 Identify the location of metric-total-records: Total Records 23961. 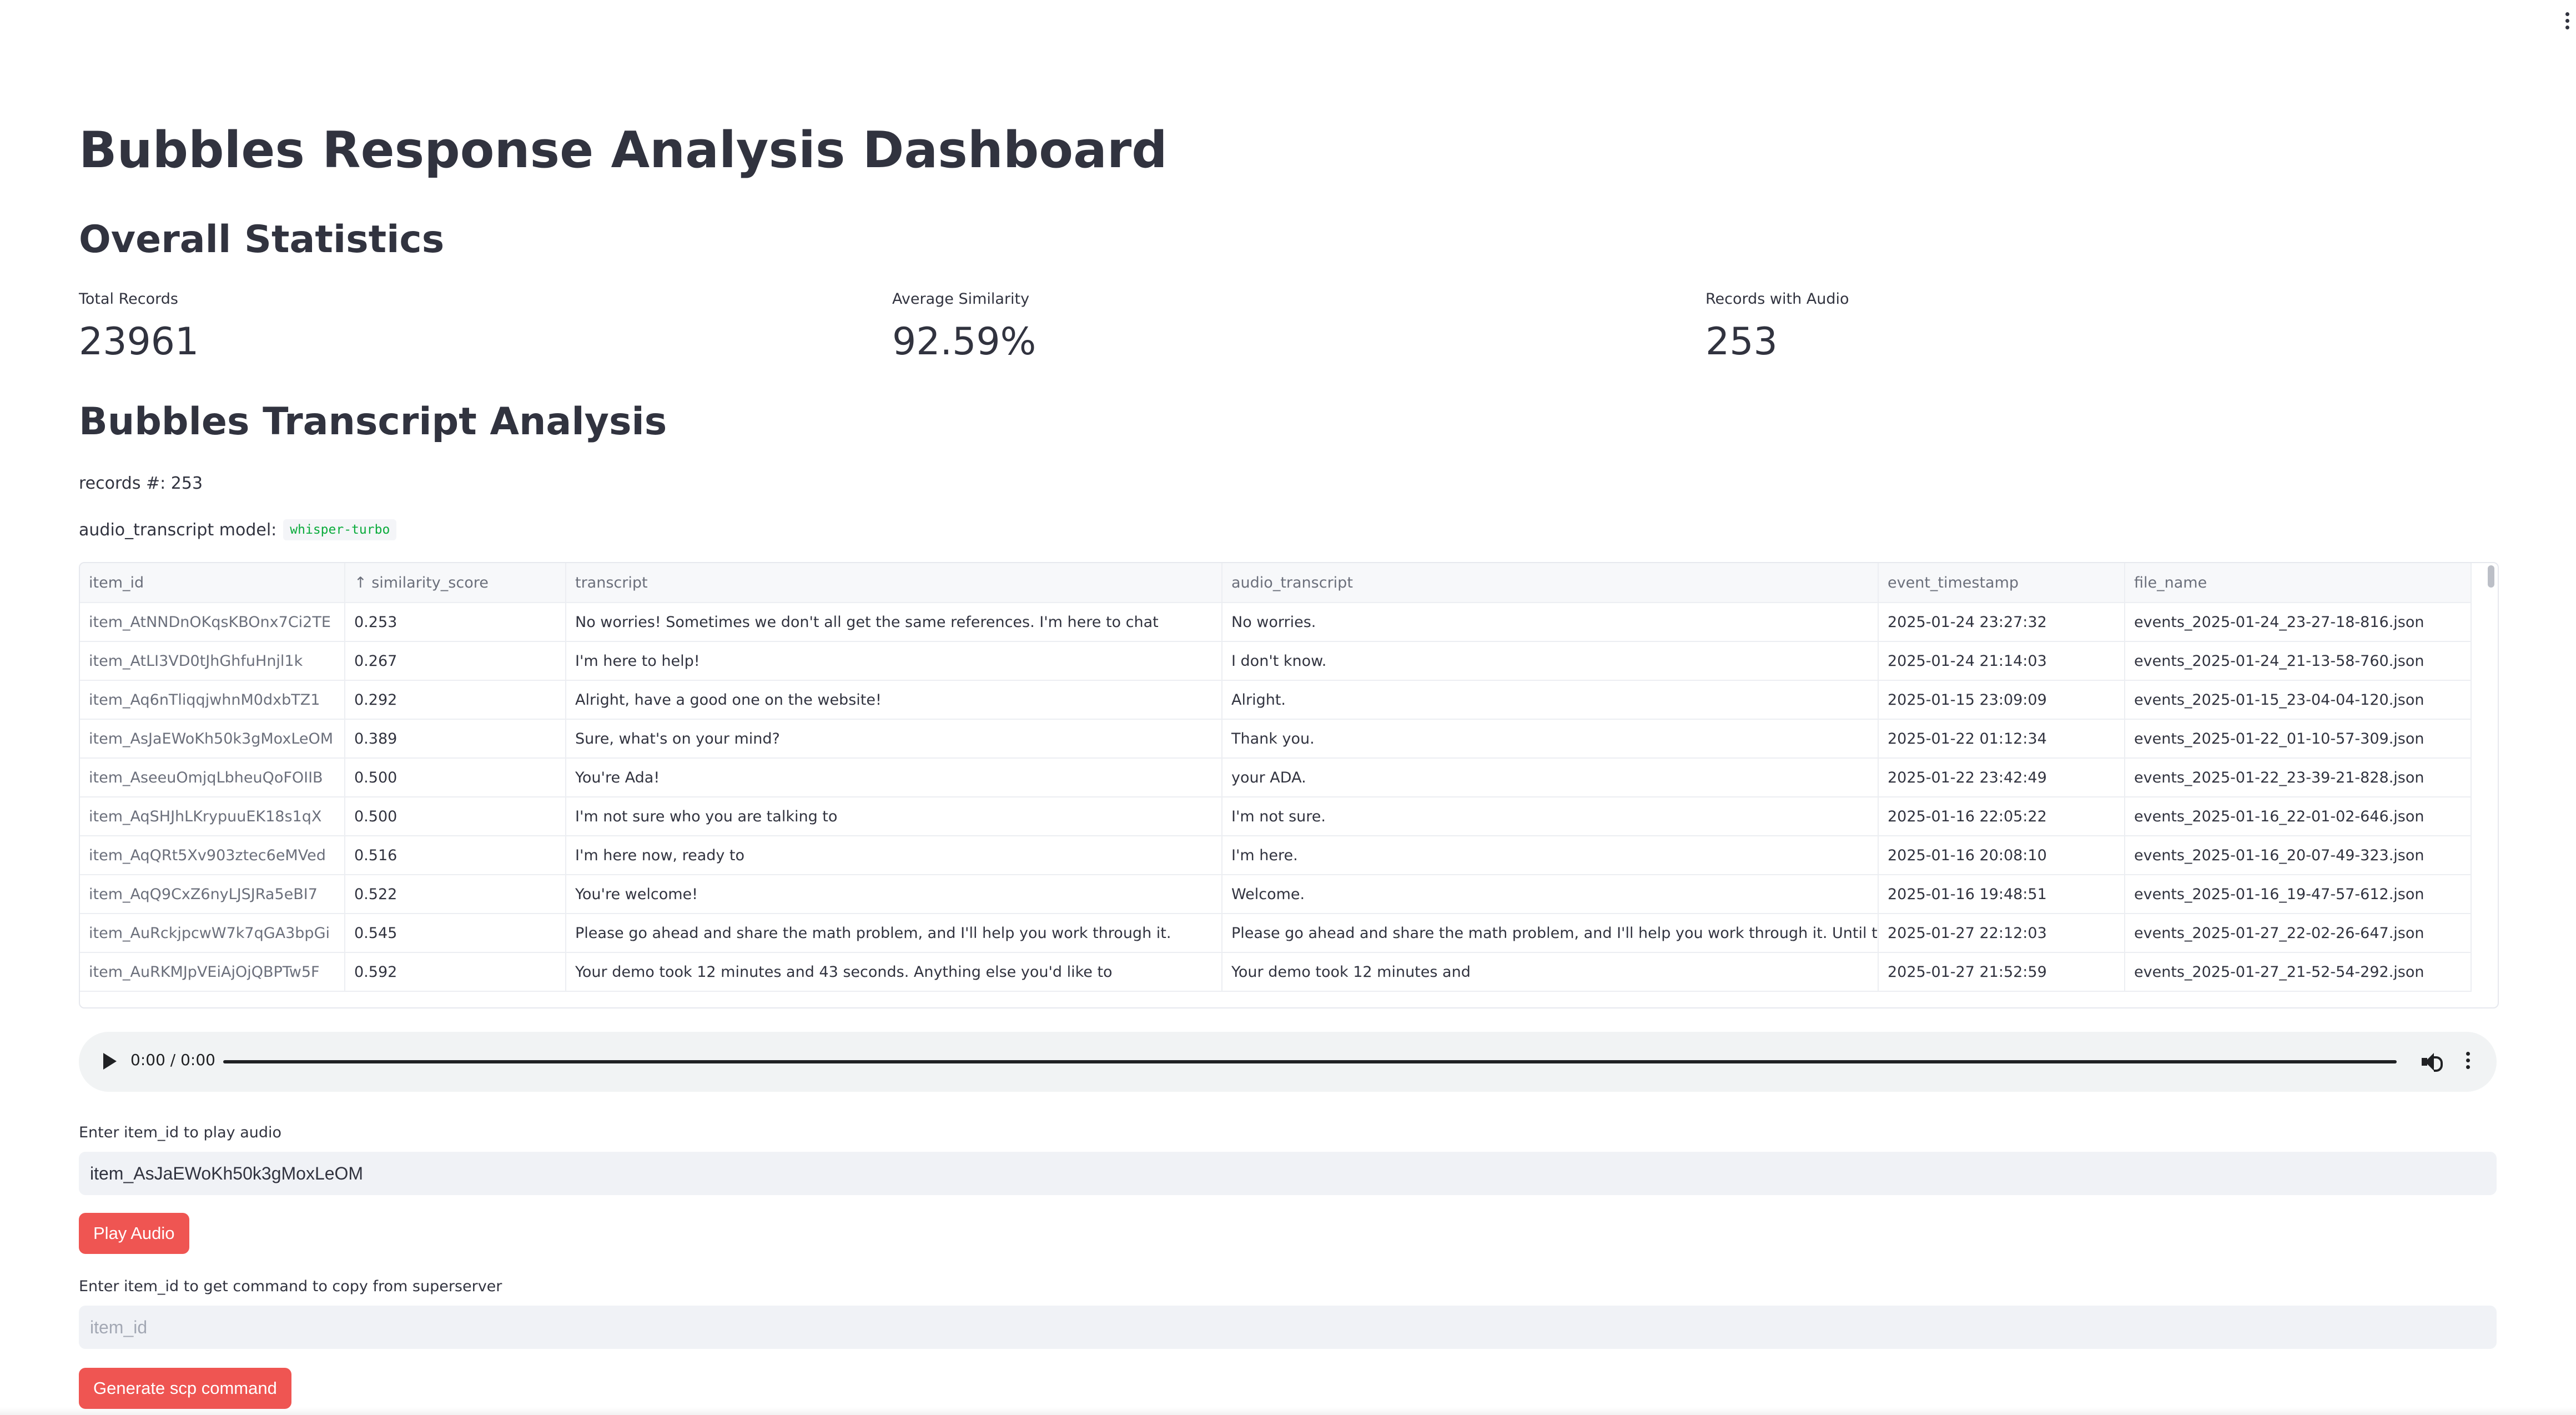
(139, 327).